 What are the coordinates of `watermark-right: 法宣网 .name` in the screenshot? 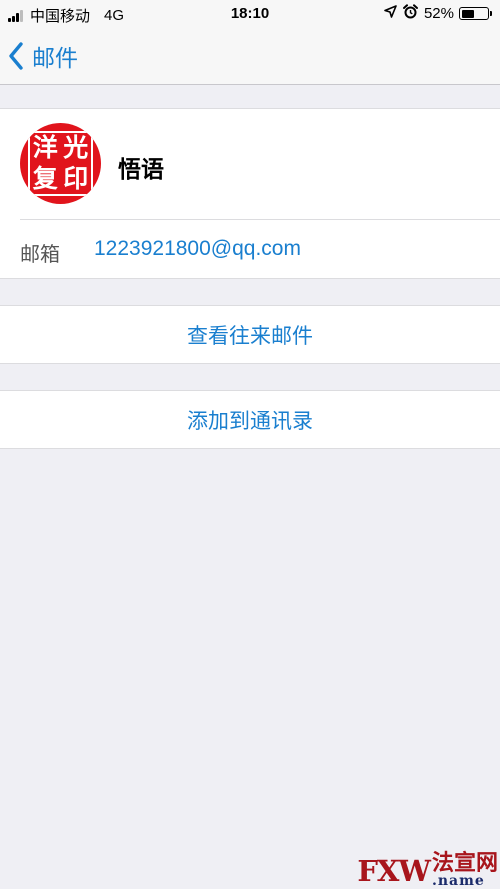 It's located at (464, 869).